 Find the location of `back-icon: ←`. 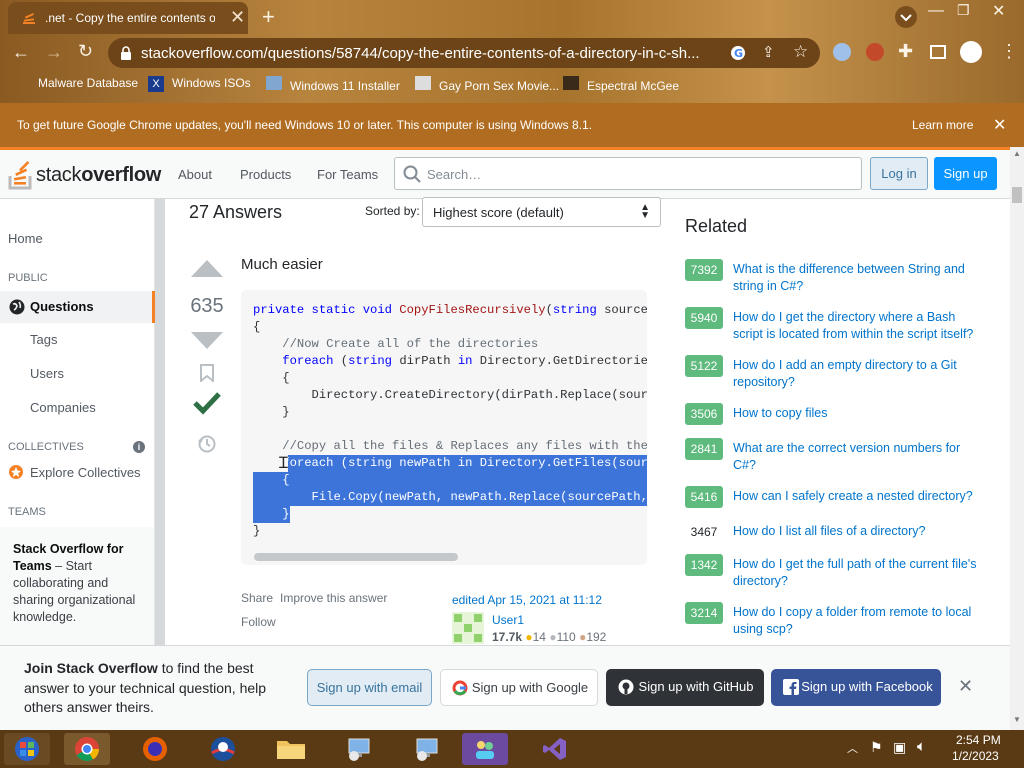

back-icon: ← is located at coordinates (21, 52).